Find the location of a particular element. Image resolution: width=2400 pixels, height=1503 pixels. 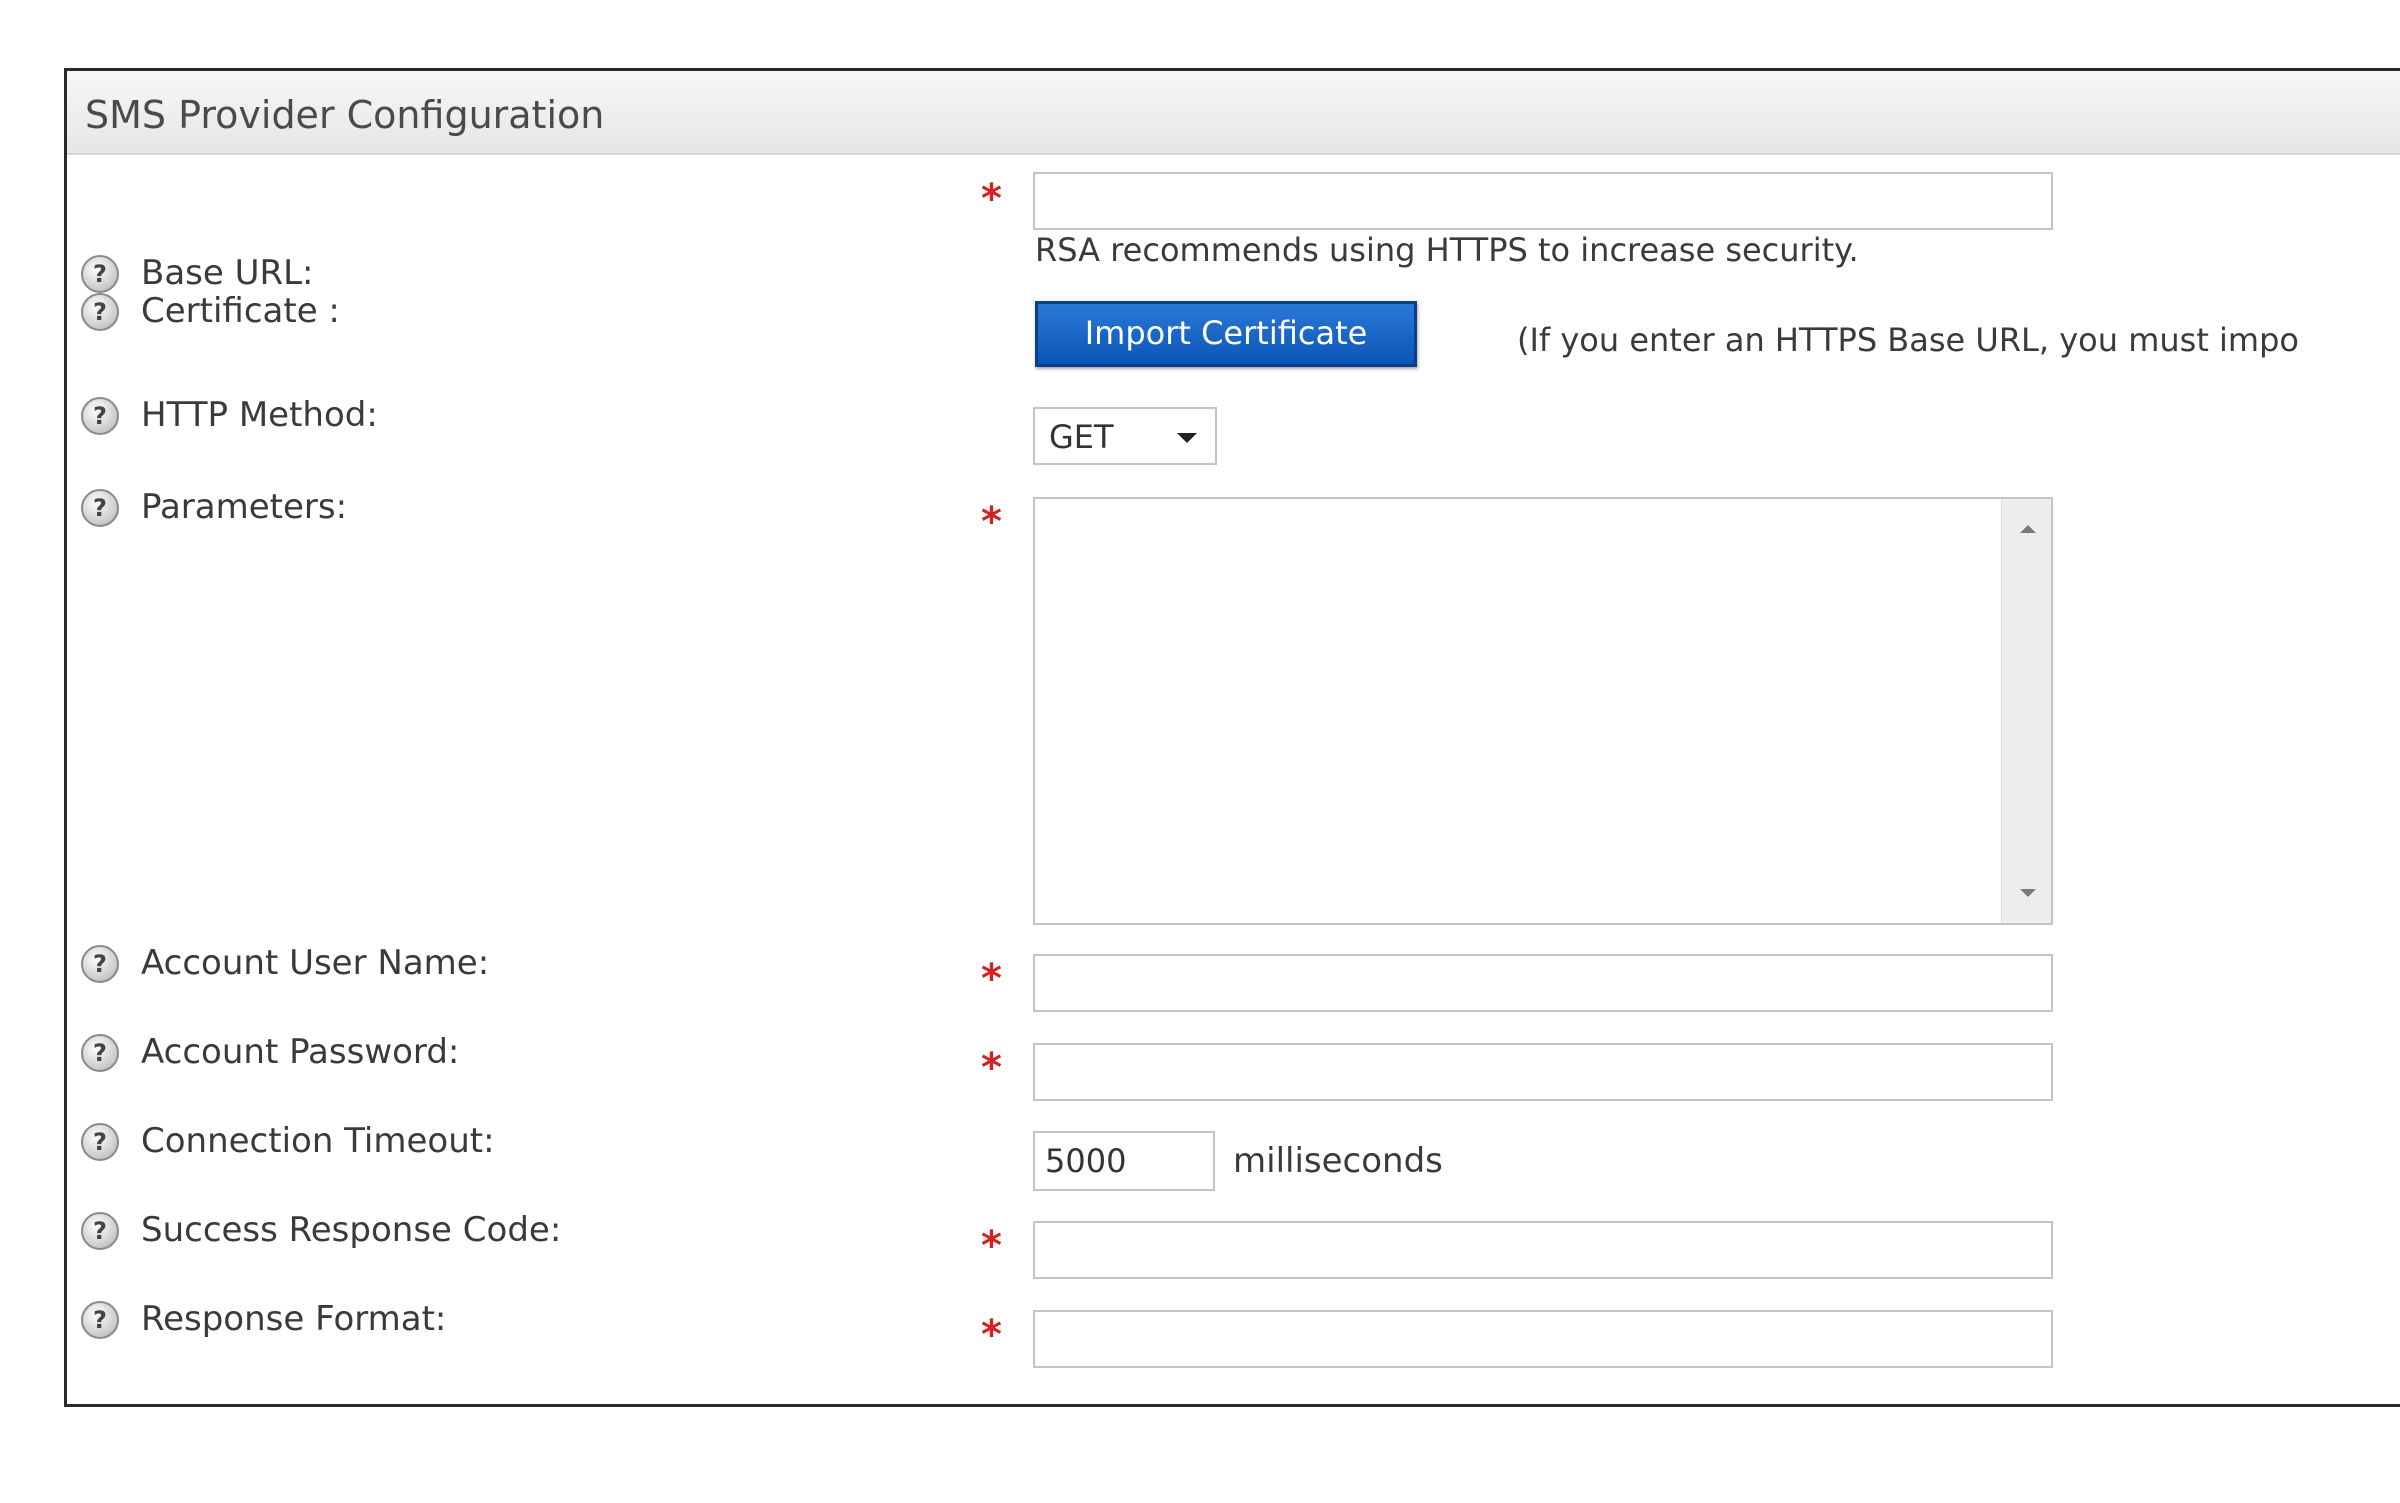

response-format-input is located at coordinates (1543, 1339).